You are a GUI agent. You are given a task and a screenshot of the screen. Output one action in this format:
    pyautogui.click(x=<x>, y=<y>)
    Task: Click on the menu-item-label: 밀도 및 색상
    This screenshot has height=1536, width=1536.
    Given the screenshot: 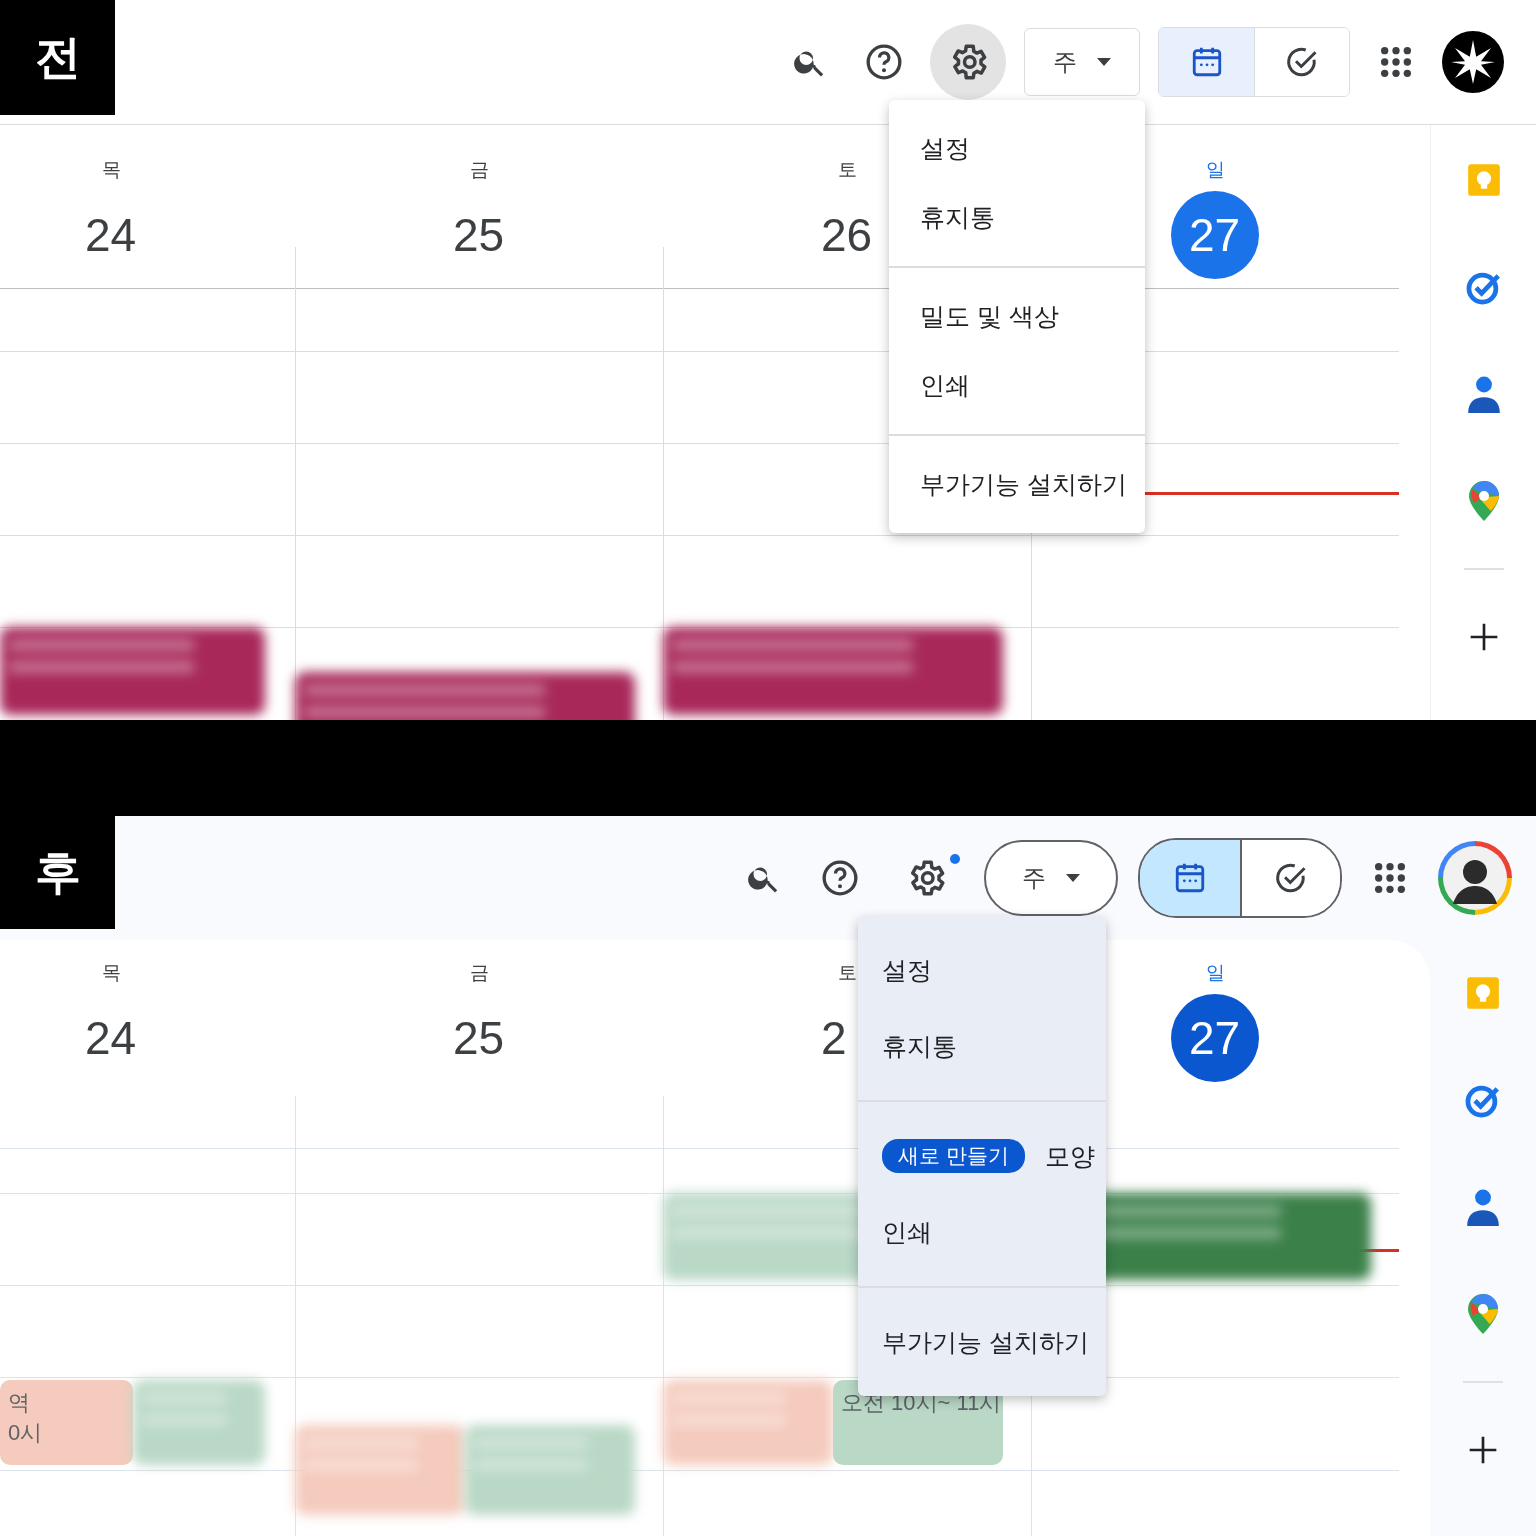 What is the action you would take?
    pyautogui.click(x=989, y=316)
    